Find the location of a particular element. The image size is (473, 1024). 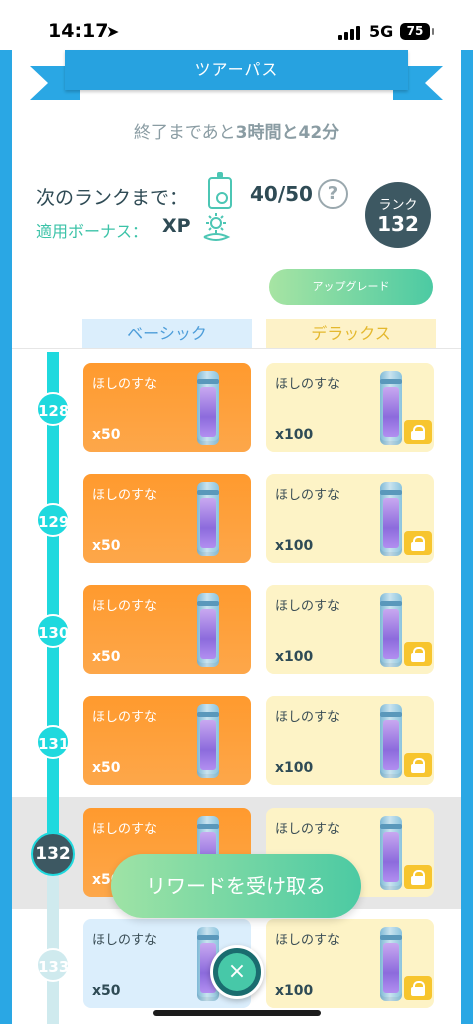

rank-progress: 40/50 is located at coordinates (281, 194).